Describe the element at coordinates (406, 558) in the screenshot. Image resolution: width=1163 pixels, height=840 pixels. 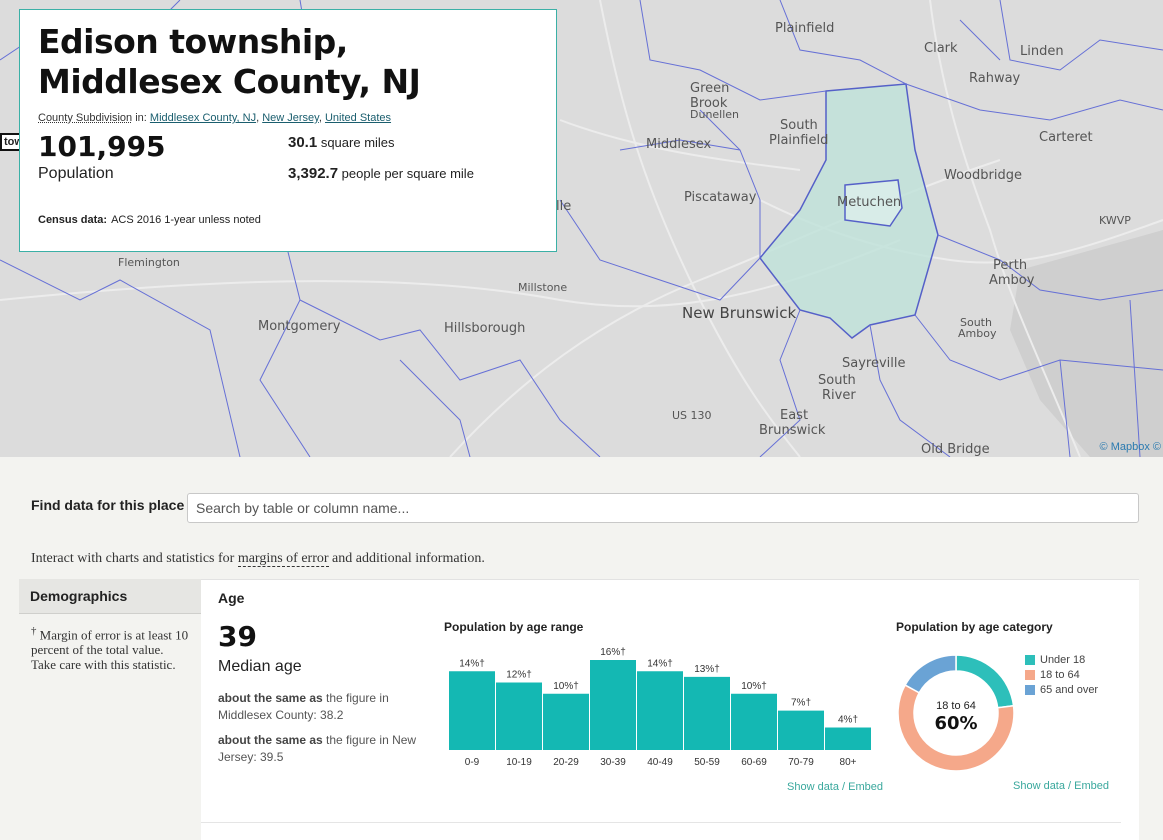
I see `interact-text-after: and additional information.` at that location.